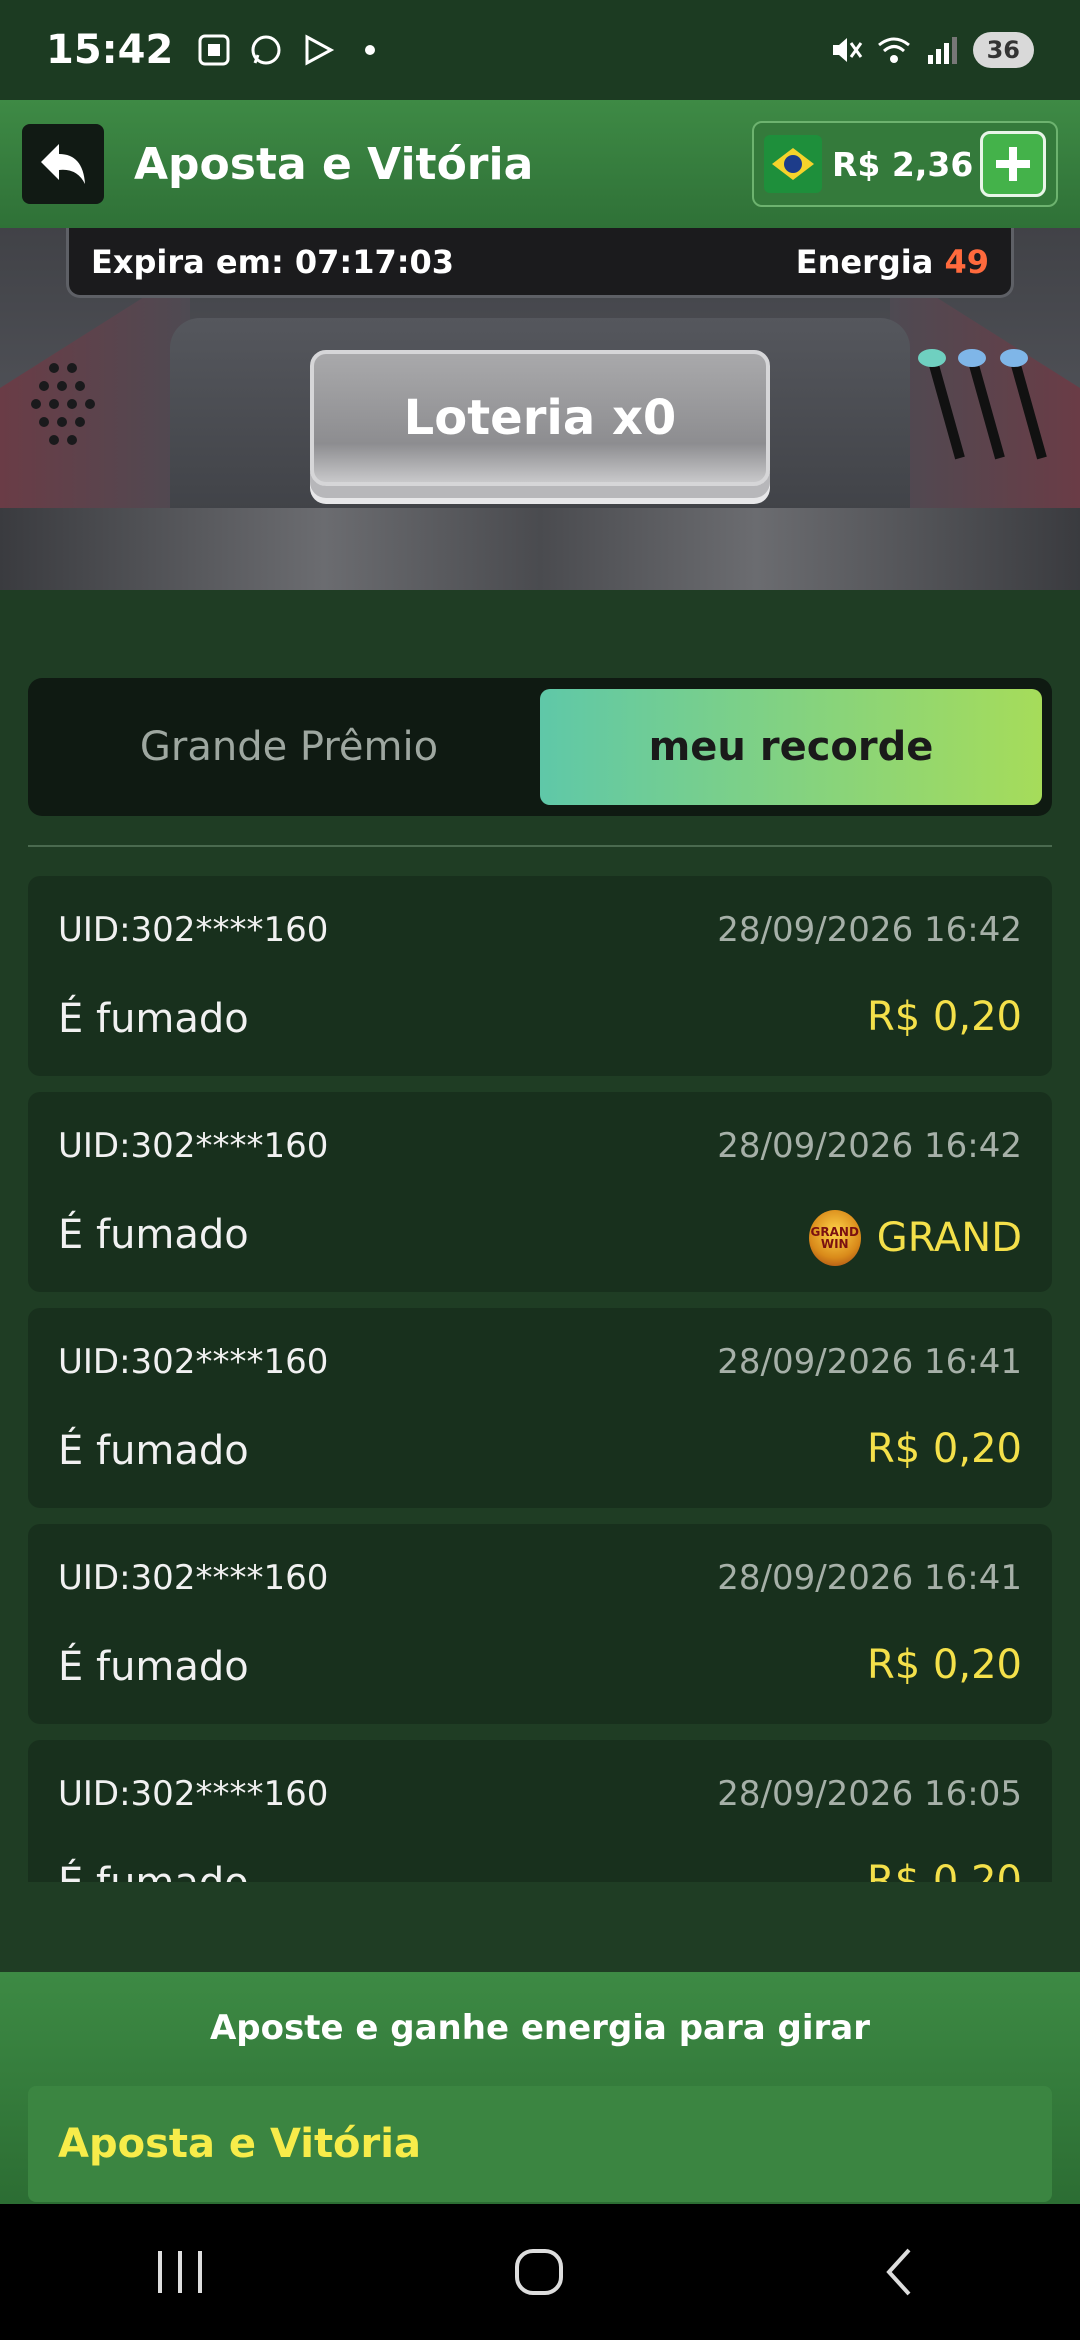 This screenshot has width=1080, height=2340. I want to click on tab-my-record: meu recorde, so click(791, 747).